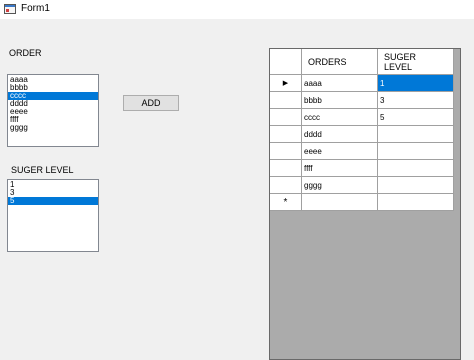 This screenshot has height=360, width=474. I want to click on grid-row: bbbb 3, so click(362, 100).